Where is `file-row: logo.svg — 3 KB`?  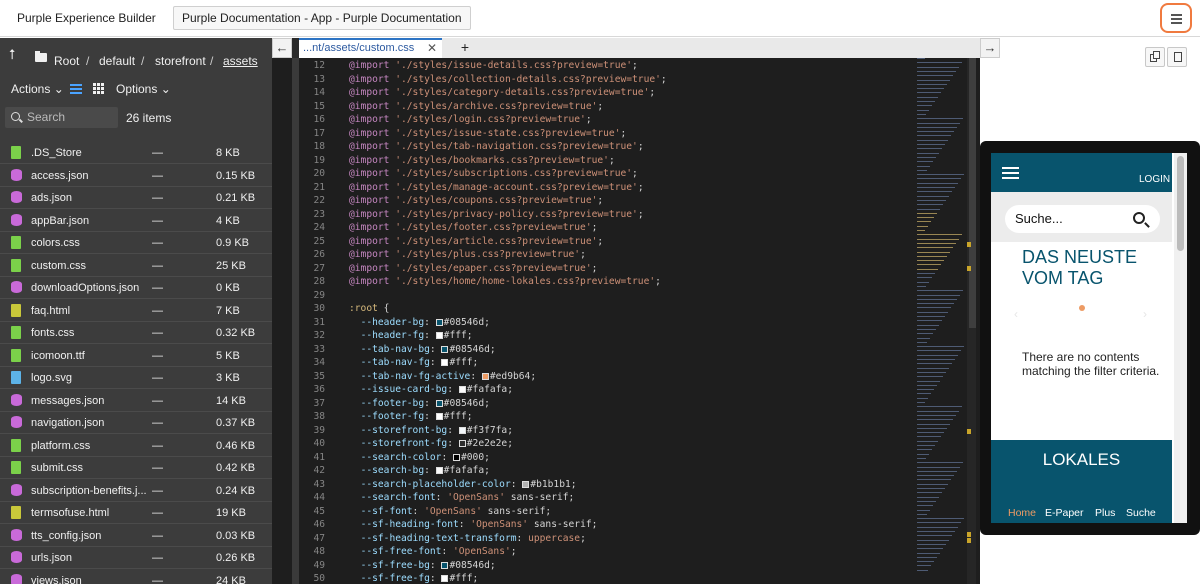
file-row: logo.svg — 3 KB is located at coordinates (138, 378).